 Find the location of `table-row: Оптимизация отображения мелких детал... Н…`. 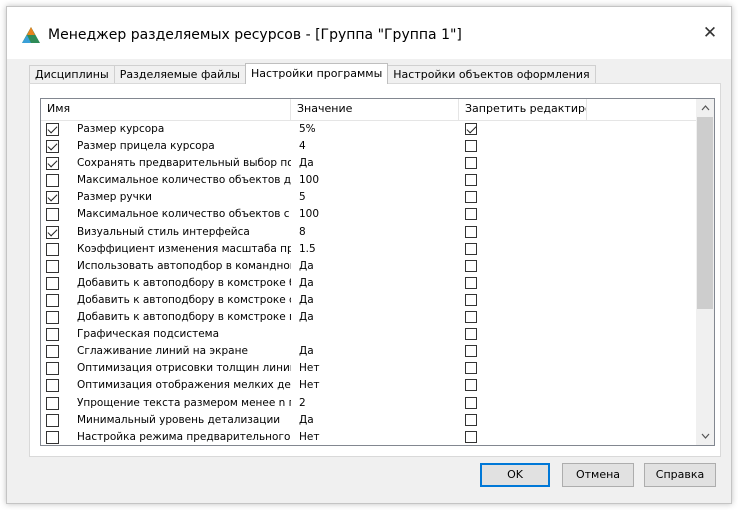

table-row: Оптимизация отображения мелких детал... Н… is located at coordinates (368, 385).